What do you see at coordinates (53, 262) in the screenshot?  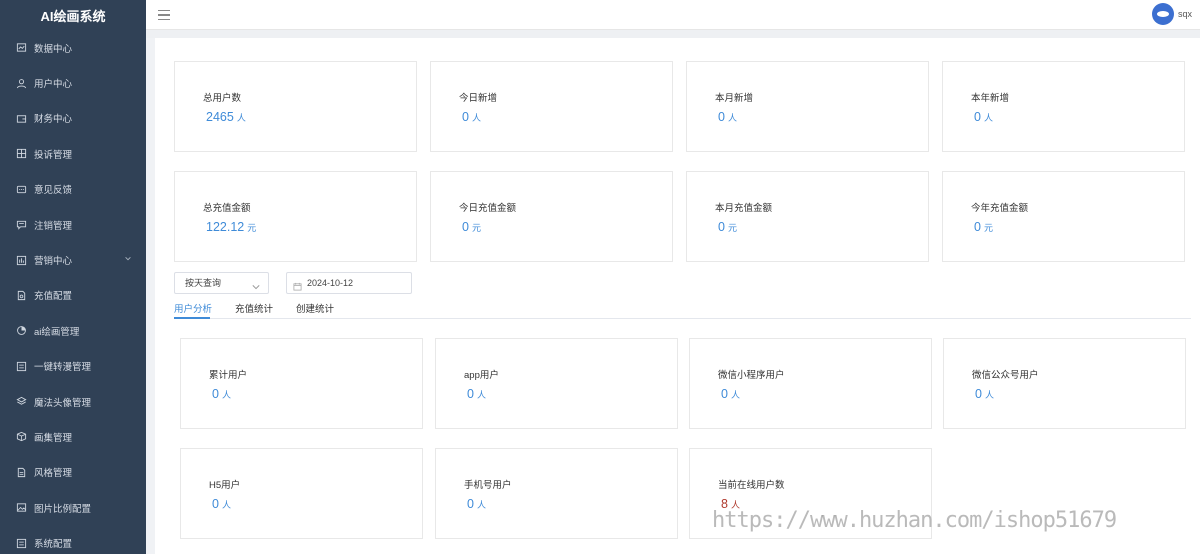 I see `sidebar-item-label: 营销中心` at bounding box center [53, 262].